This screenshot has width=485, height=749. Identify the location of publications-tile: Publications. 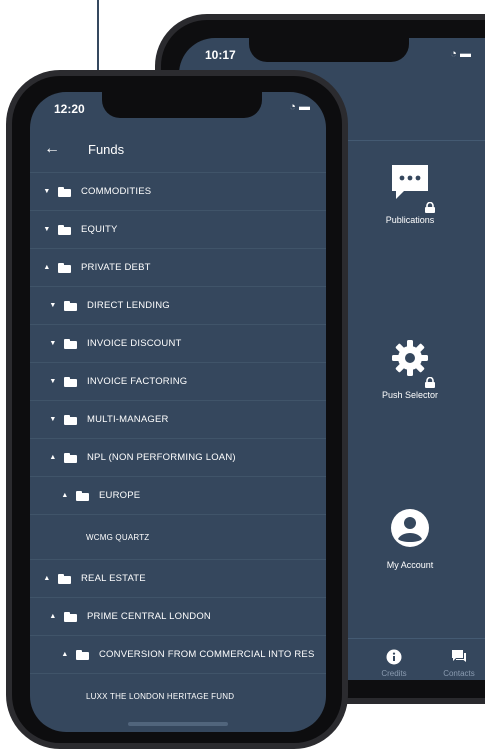
(410, 194).